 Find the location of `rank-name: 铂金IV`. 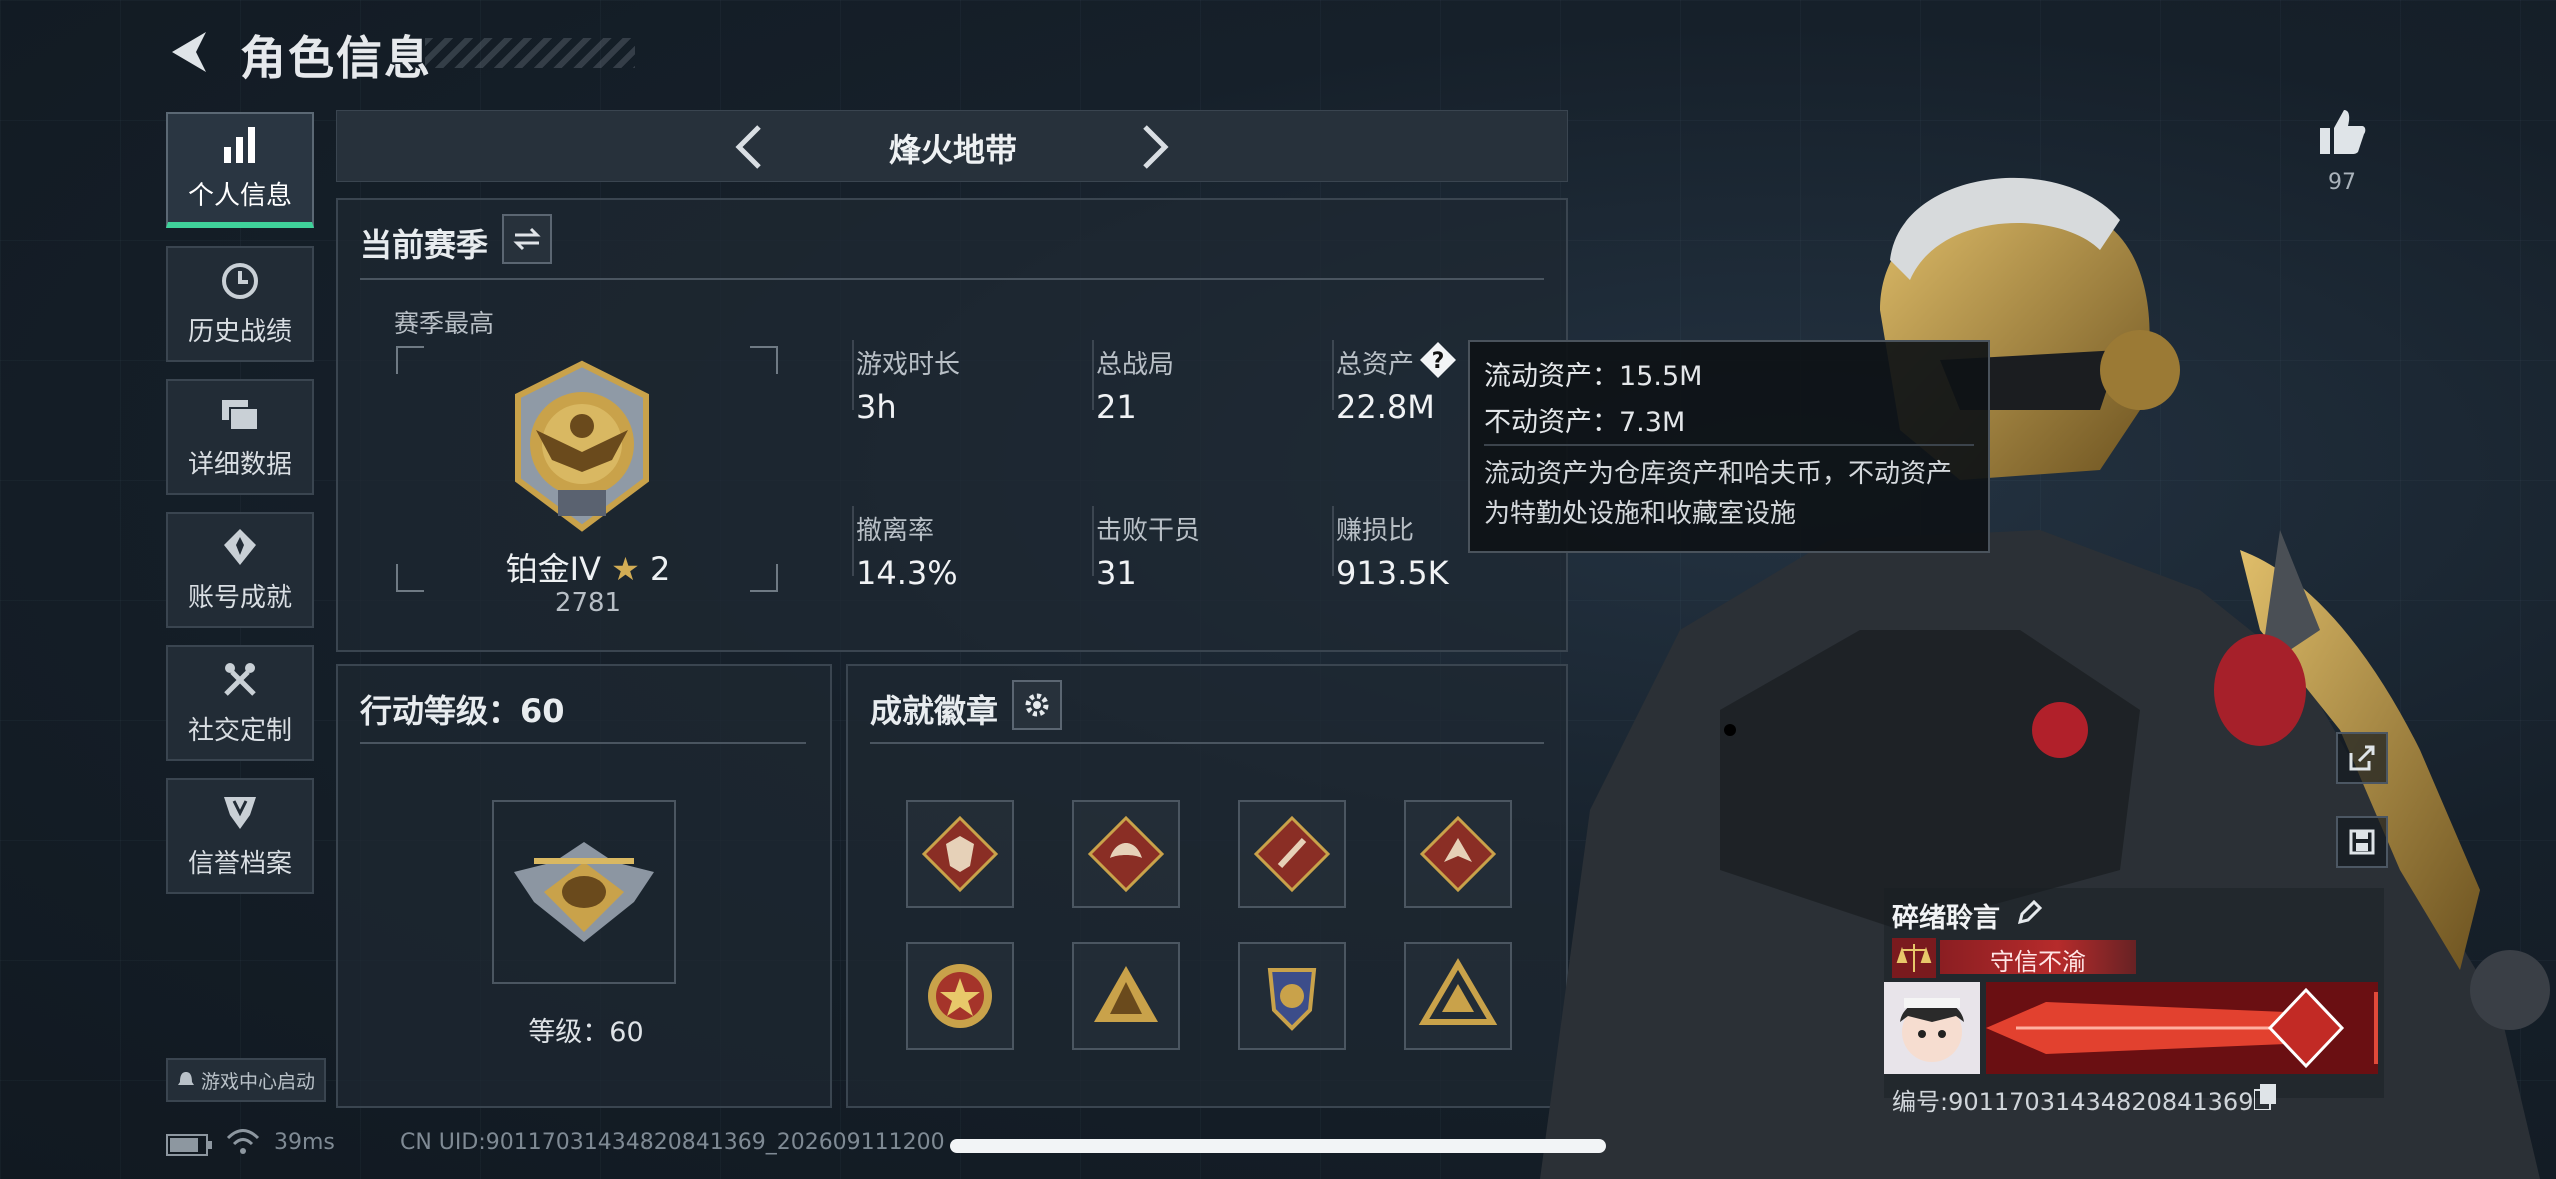

rank-name: 铂金IV is located at coordinates (553, 569).